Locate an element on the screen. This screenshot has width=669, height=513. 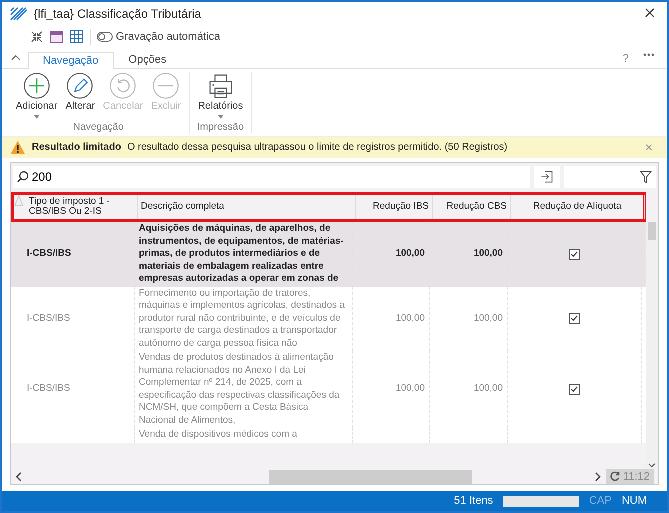
column-header: Redução de Alíquota is located at coordinates (578, 207).